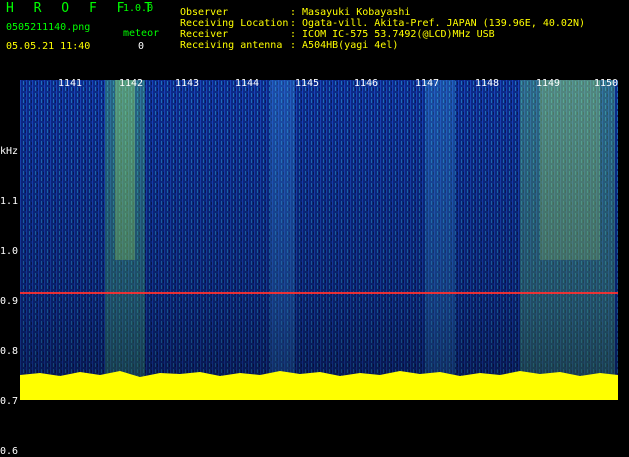 This screenshot has width=629, height=457. Describe the element at coordinates (392, 34) in the screenshot. I see `receiver-value: : ICOM IC-575 53.7492(@LCD)MHz USB` at that location.